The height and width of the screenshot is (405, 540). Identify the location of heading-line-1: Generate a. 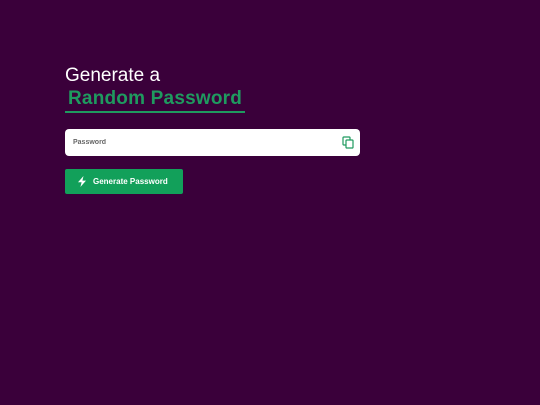
(113, 75).